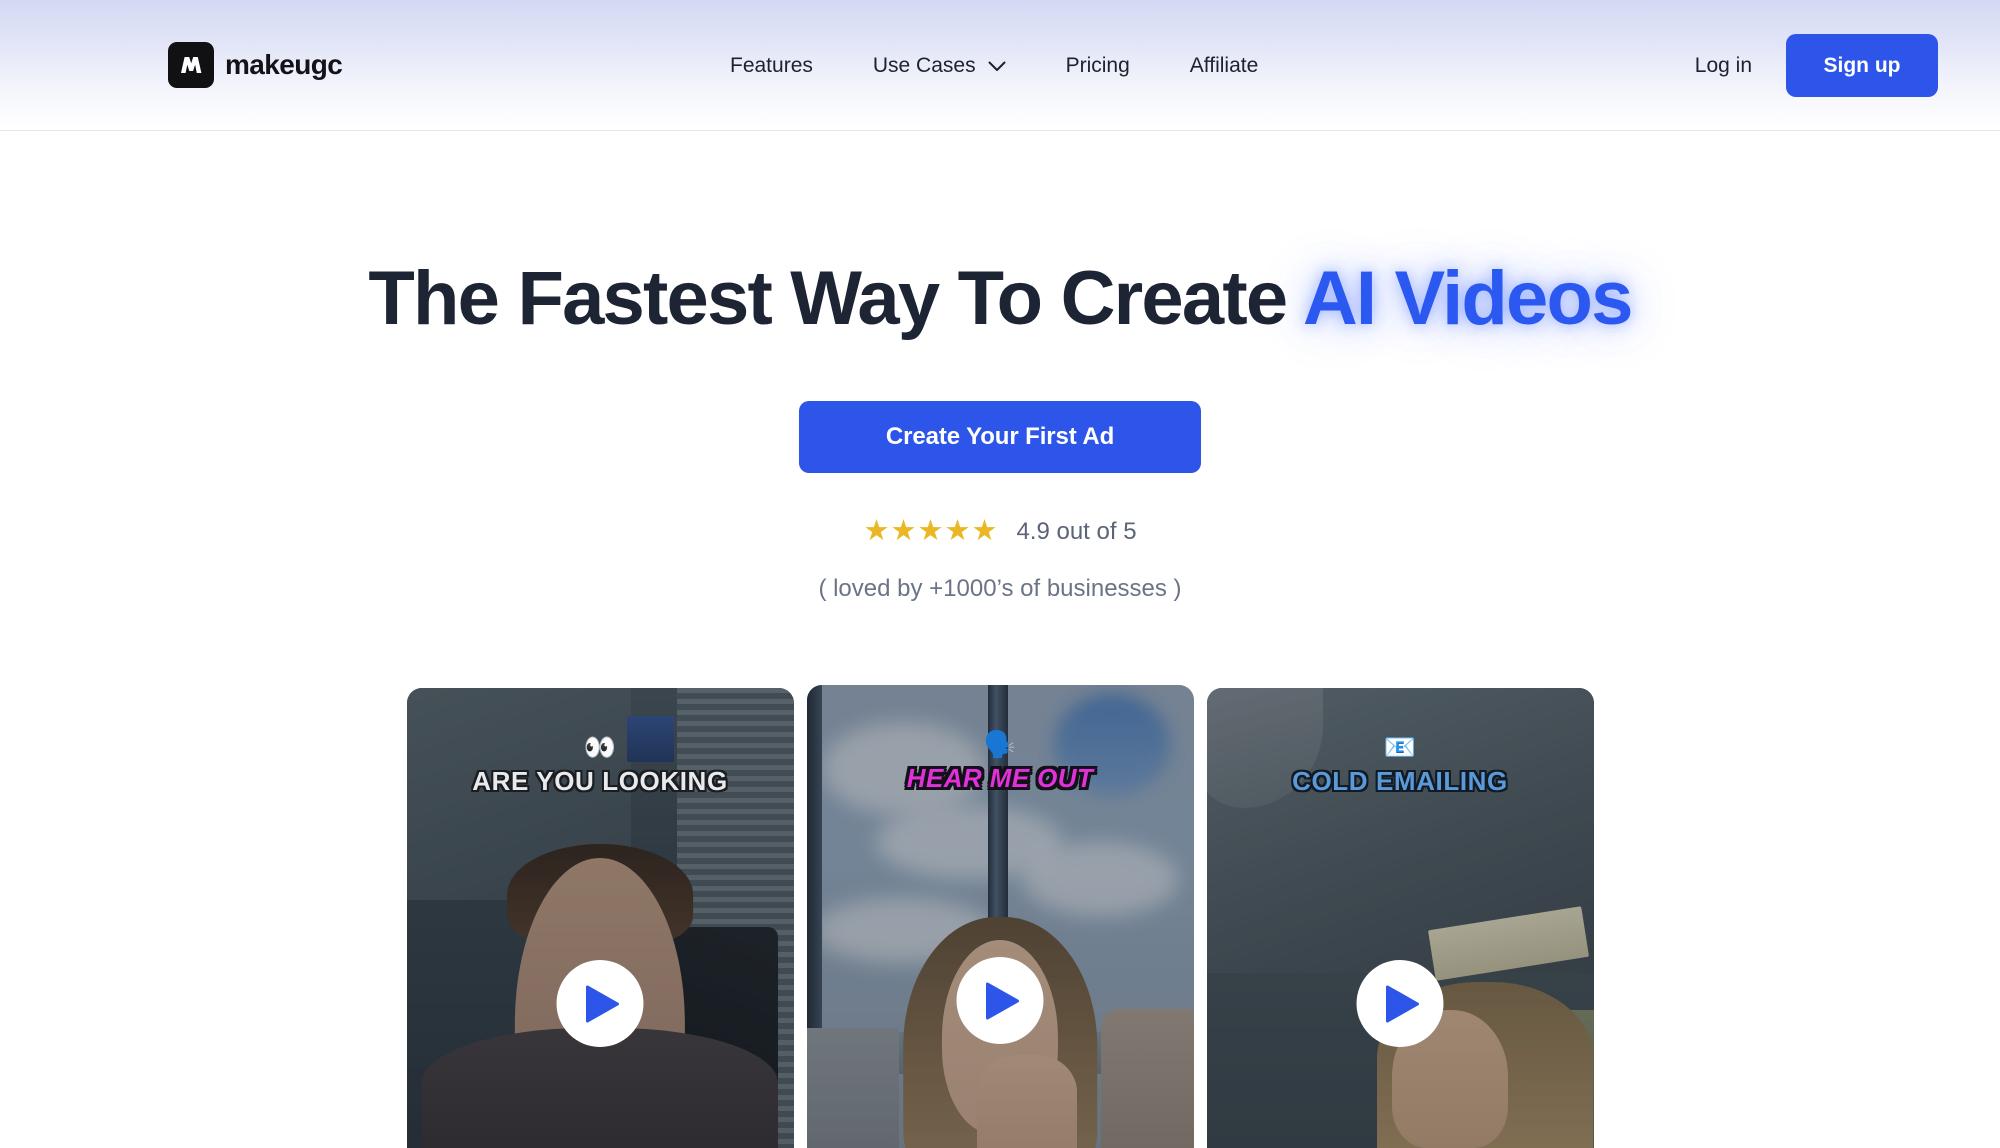 The width and height of the screenshot is (2000, 1148). Describe the element at coordinates (835, 298) in the screenshot. I see `hero-title-plain: The Fastest Way To Create` at that location.